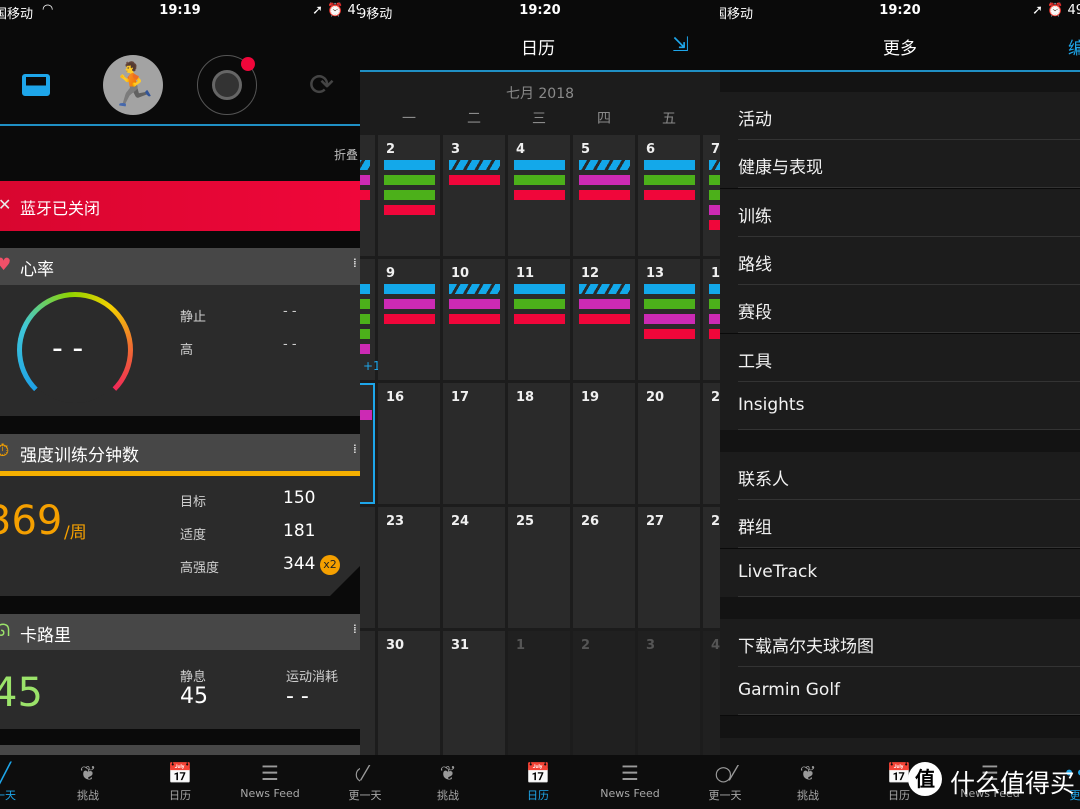  Describe the element at coordinates (1074, 46) in the screenshot. I see `edit-button: 编` at that location.